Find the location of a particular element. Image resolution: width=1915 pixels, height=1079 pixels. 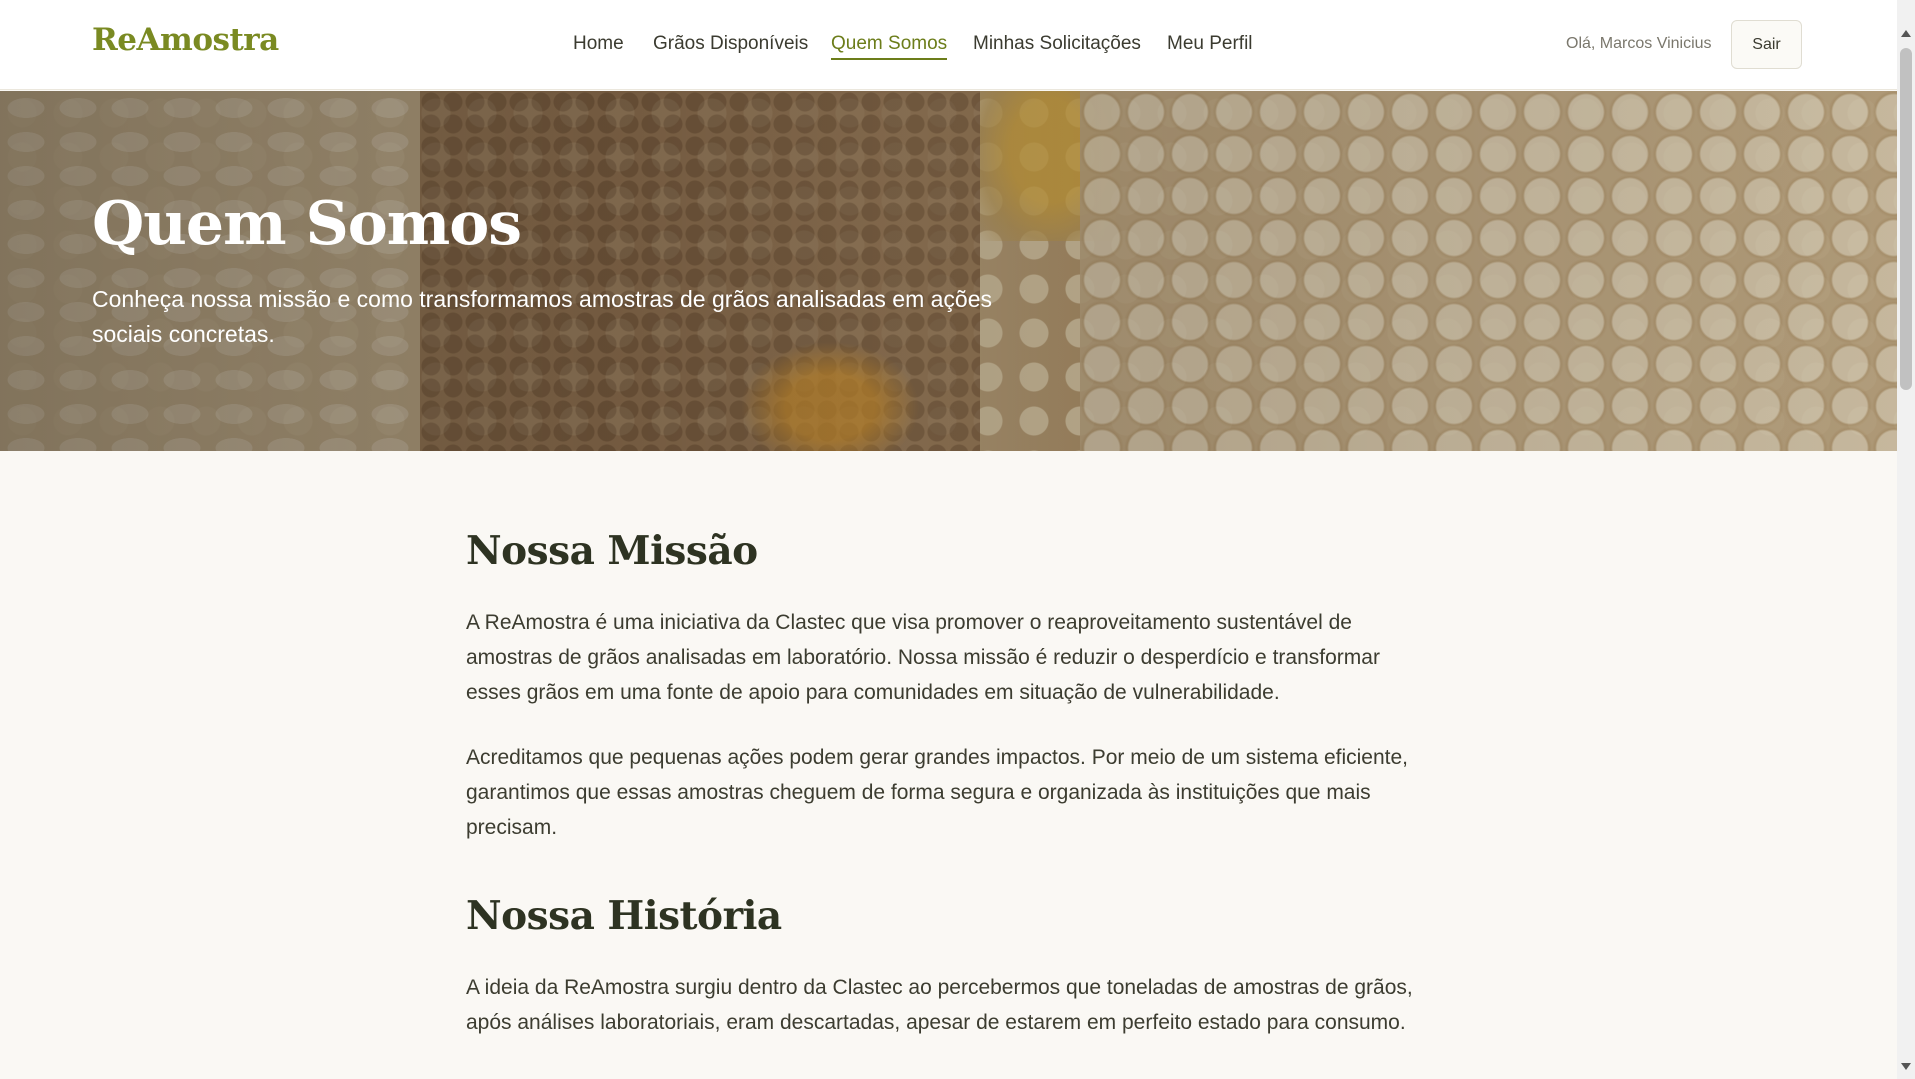

brand-logo: ReAmostra is located at coordinates (185, 40).